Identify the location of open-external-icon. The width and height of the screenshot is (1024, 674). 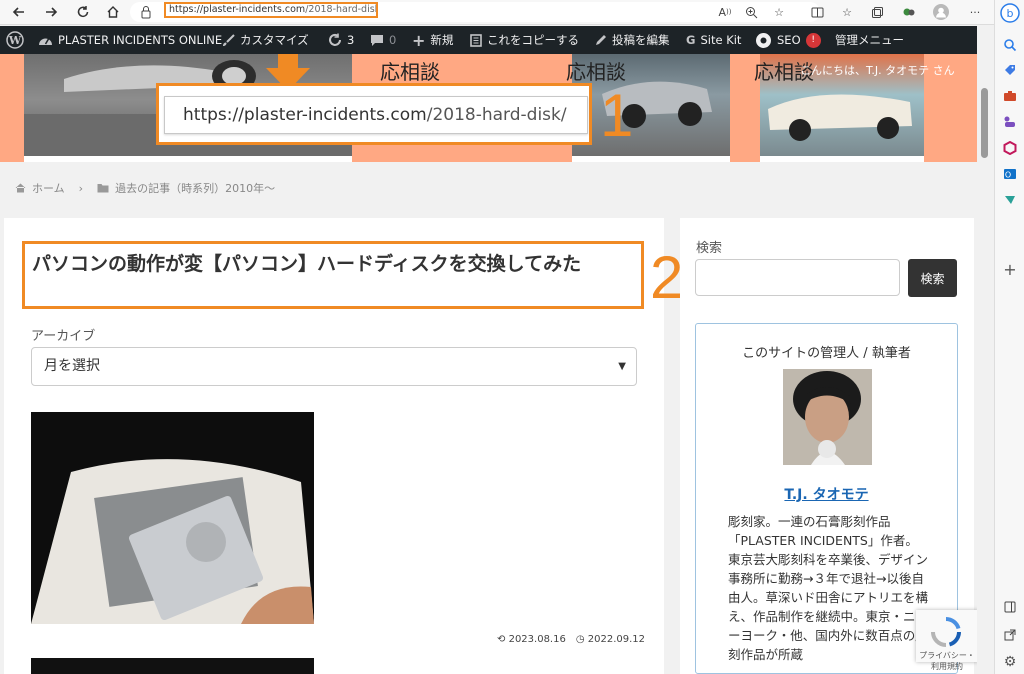
(1009, 635).